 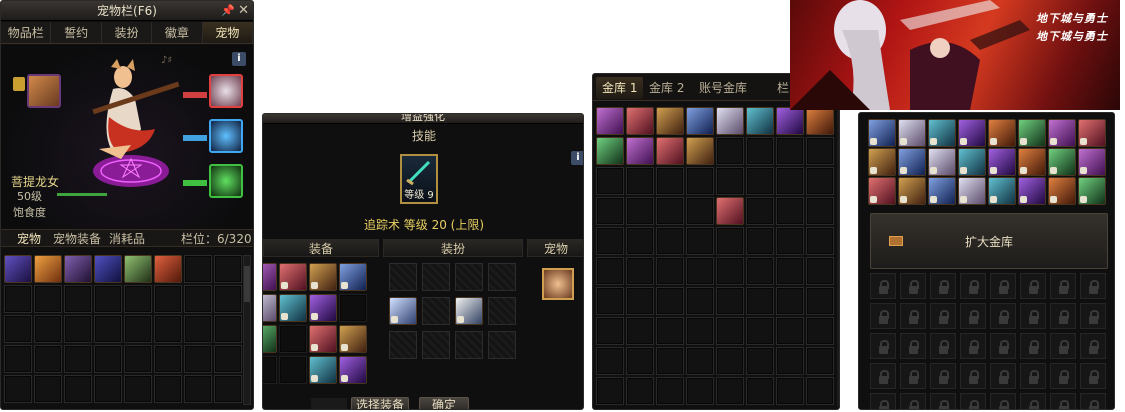 I want to click on tab-item-bag: 物品栏, so click(x=26, y=32).